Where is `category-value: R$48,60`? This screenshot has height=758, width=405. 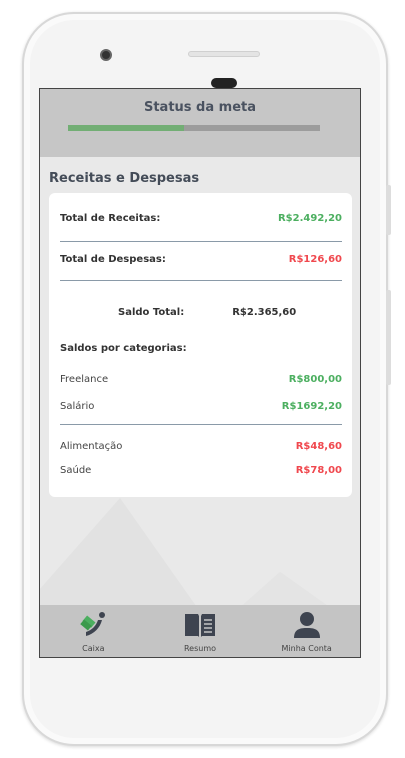 category-value: R$48,60 is located at coordinates (318, 446).